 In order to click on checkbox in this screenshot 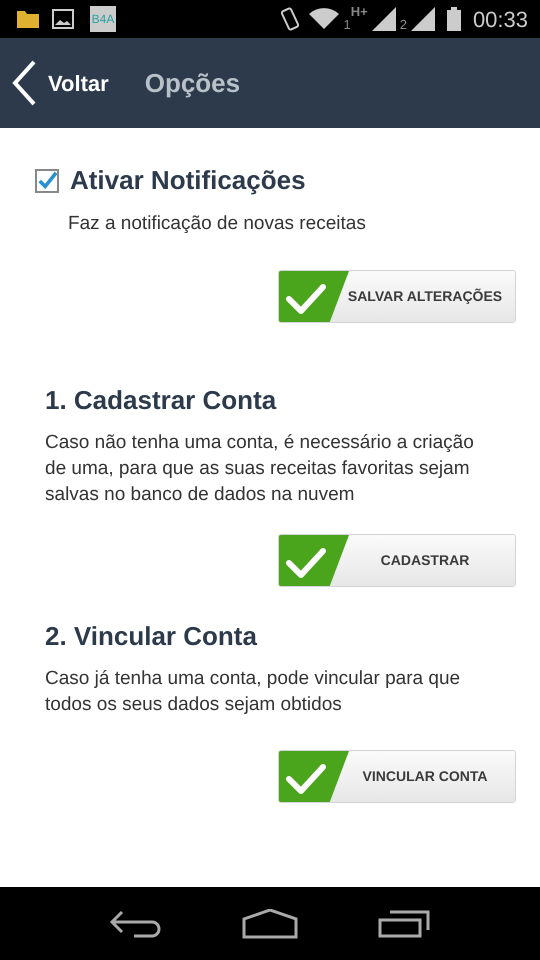, I will do `click(47, 180)`.